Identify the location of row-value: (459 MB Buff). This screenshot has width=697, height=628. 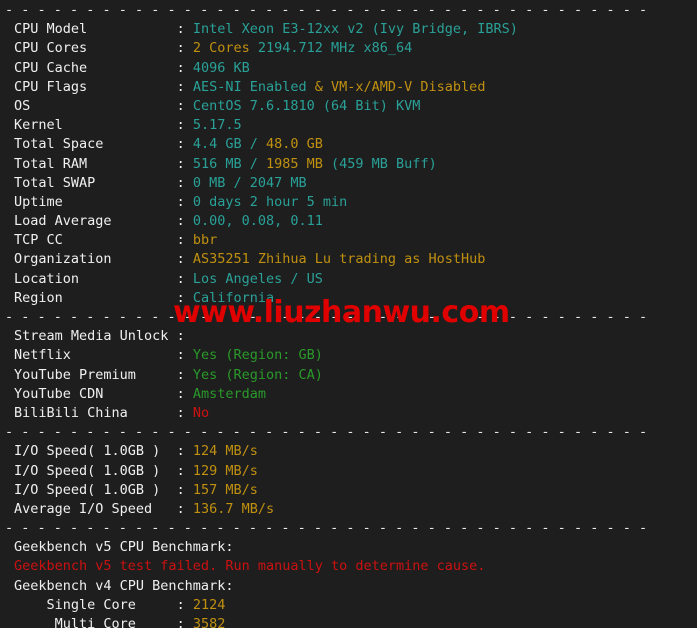
(379, 163).